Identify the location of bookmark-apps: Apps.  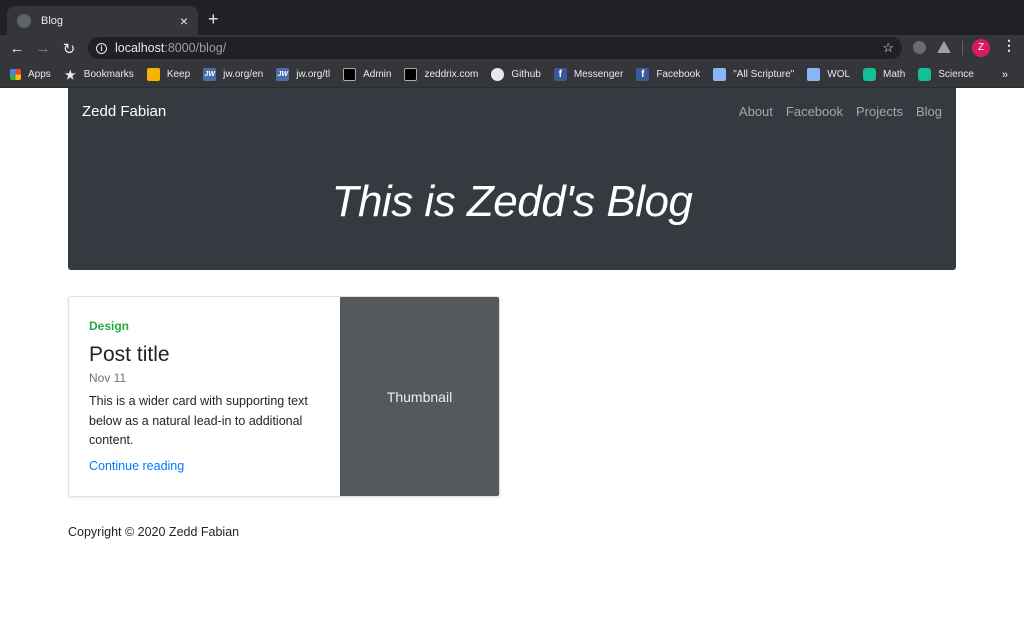
(30, 74).